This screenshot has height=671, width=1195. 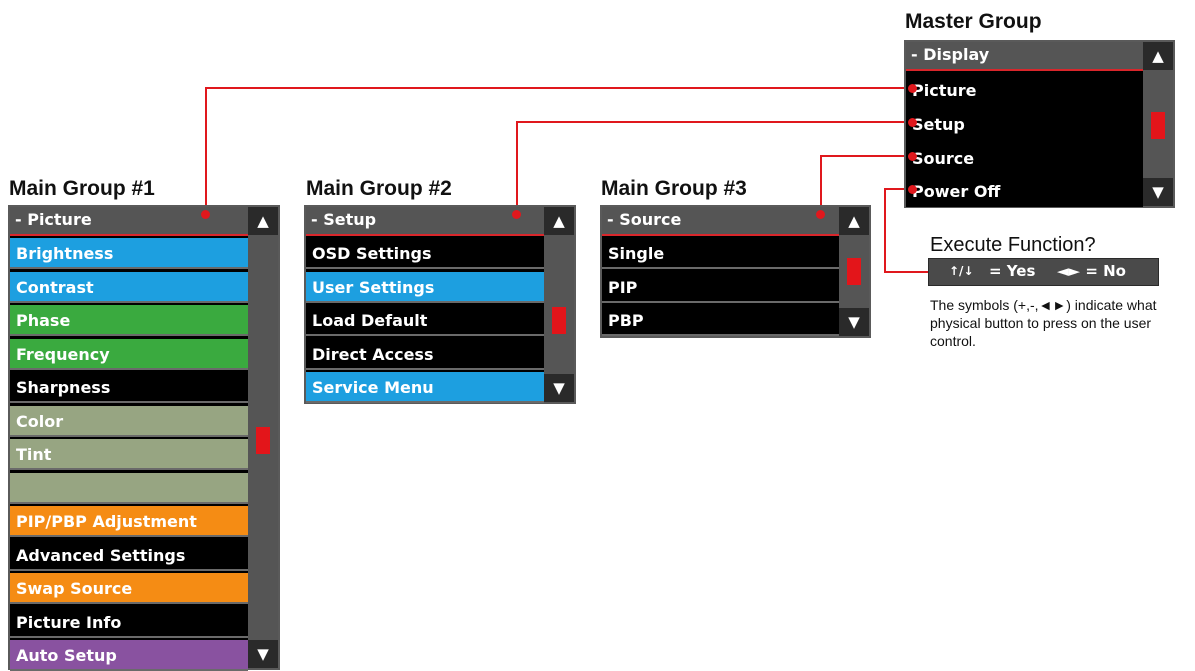 I want to click on execute-function-prompt: ↑/↓ = Yes ◄► = No, so click(x=1043, y=272).